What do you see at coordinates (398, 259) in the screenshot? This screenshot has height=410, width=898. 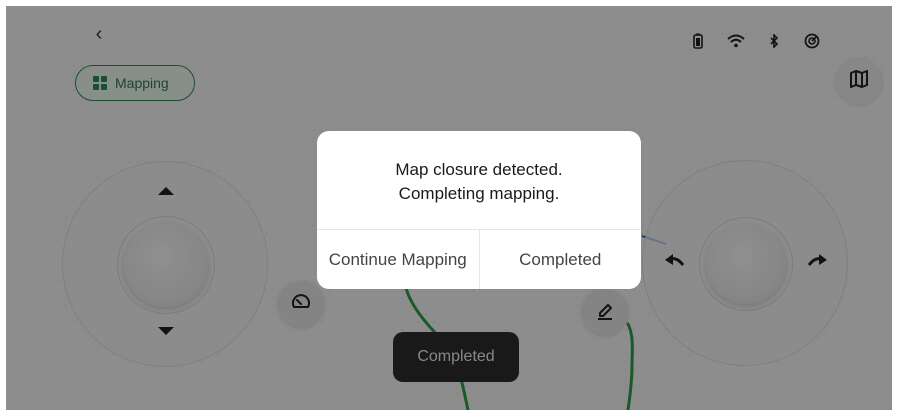 I see `continue-mapping-button: Continue Mapping` at bounding box center [398, 259].